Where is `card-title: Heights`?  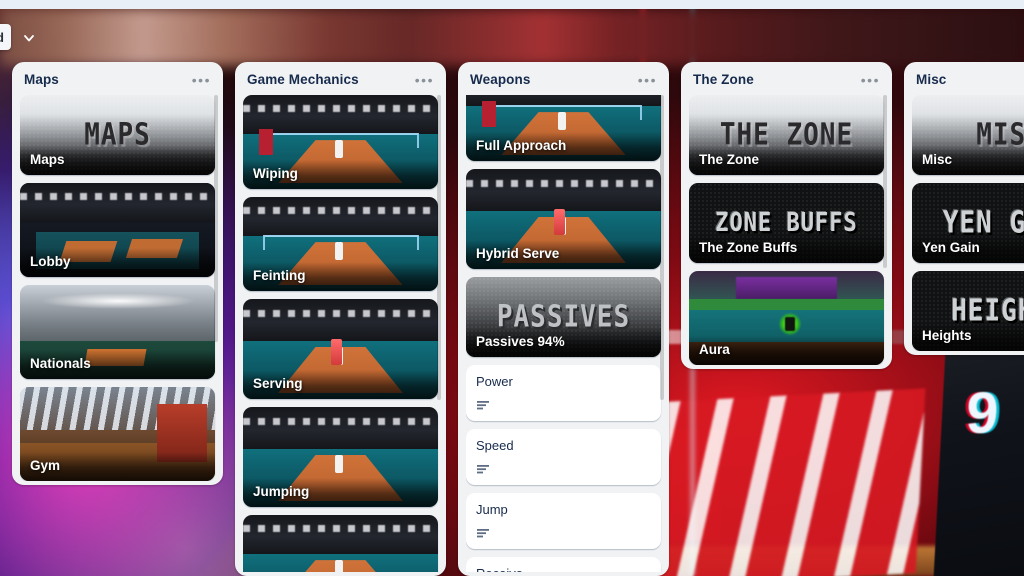 card-title: Heights is located at coordinates (968, 336).